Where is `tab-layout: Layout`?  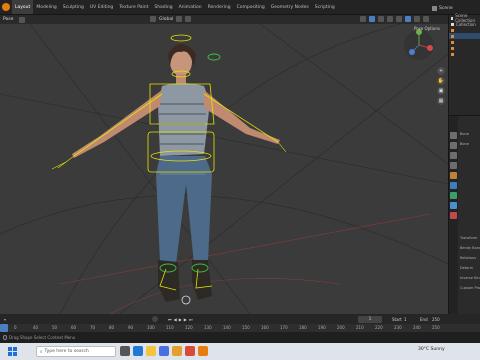
tab-layout: Layout is located at coordinates (23, 7).